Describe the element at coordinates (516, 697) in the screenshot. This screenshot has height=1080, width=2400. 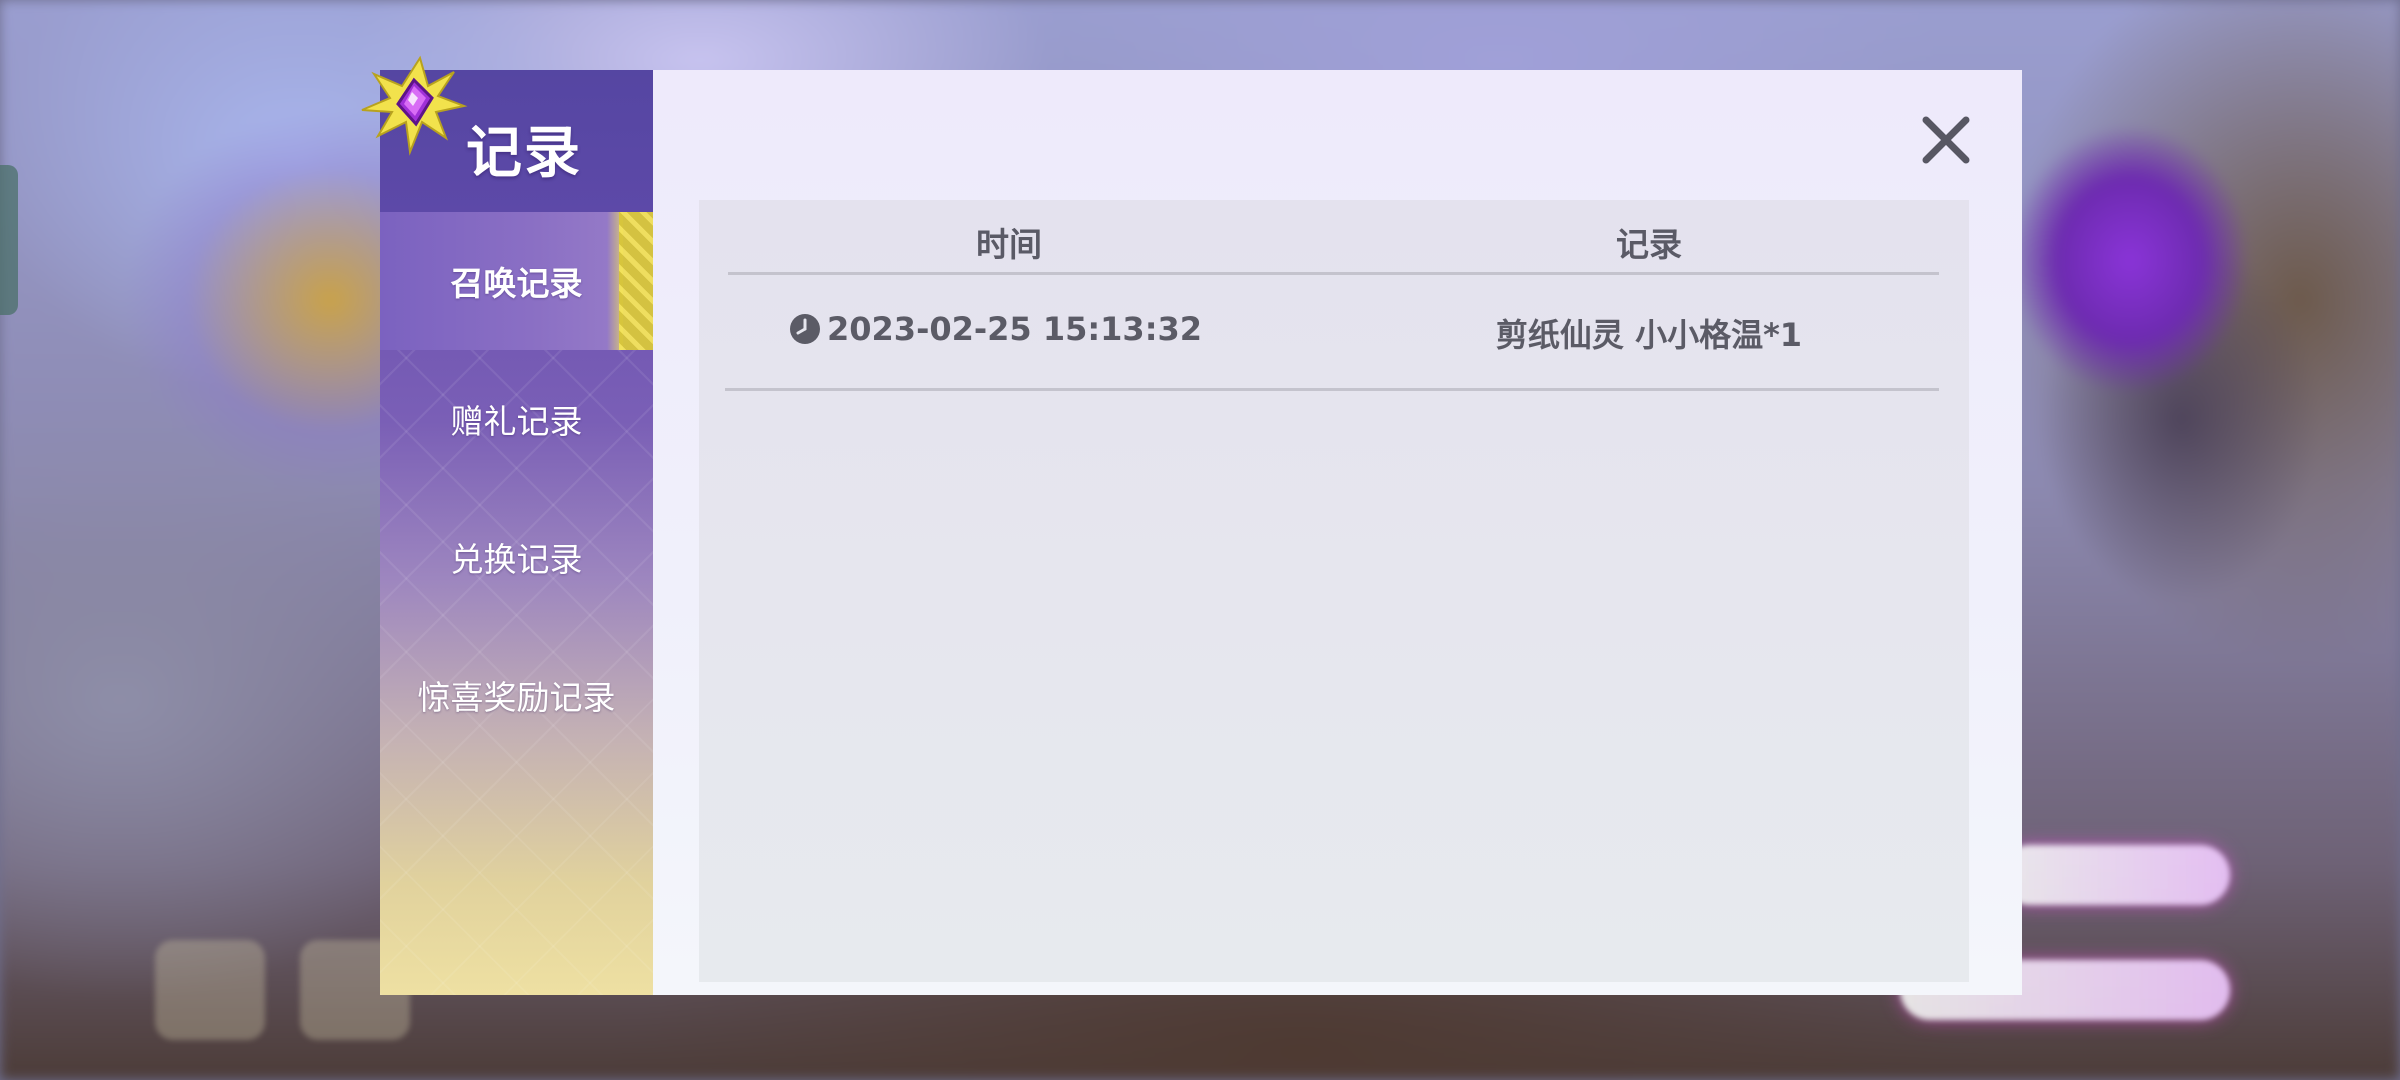
I see `sidebar-item-label: 惊喜奖励记录` at that location.